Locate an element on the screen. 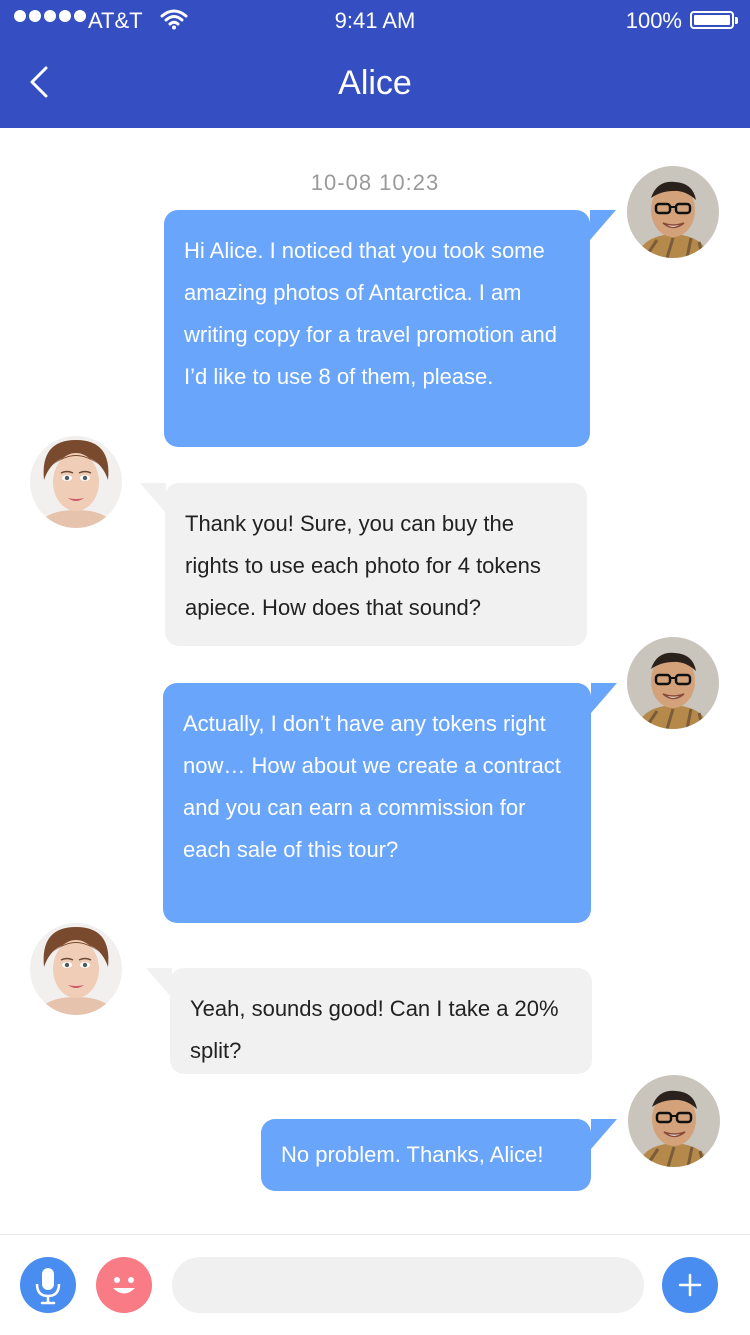  voice-button is located at coordinates (48, 1285).